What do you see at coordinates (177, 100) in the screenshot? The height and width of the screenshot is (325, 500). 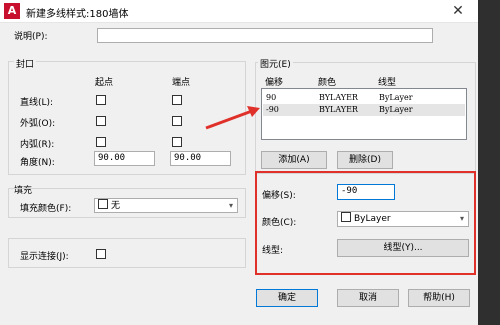 I see `caps-line-end-checkbox` at bounding box center [177, 100].